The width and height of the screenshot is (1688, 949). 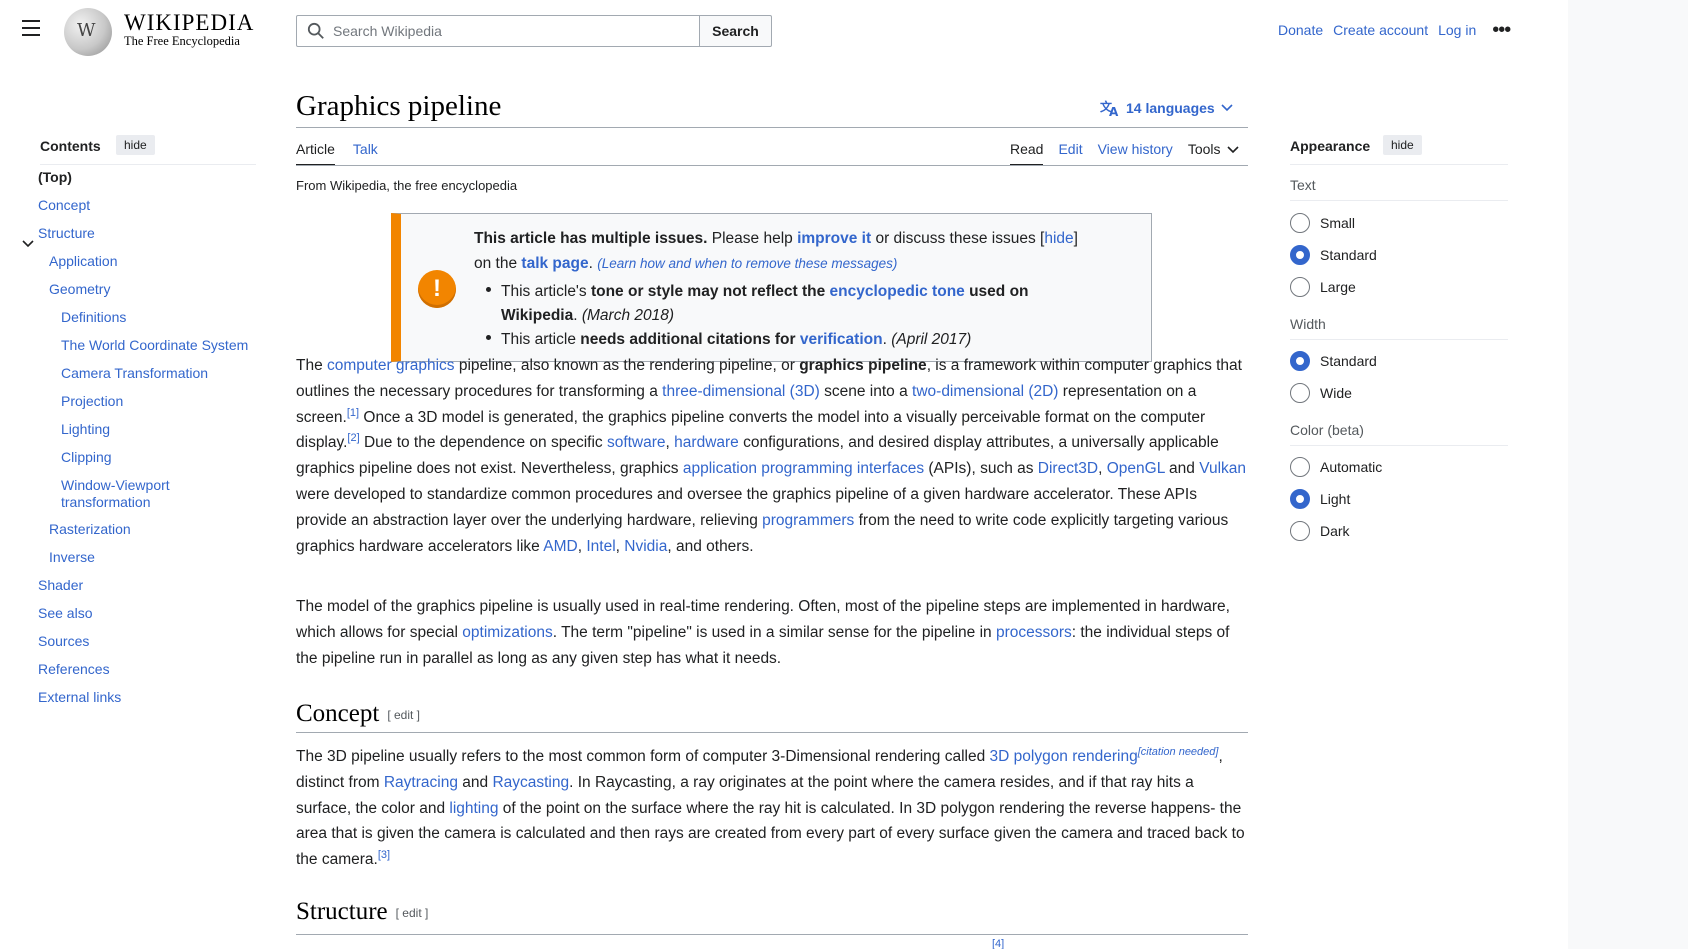 What do you see at coordinates (86, 457) in the screenshot?
I see `toc-item-clipping: Clipping` at bounding box center [86, 457].